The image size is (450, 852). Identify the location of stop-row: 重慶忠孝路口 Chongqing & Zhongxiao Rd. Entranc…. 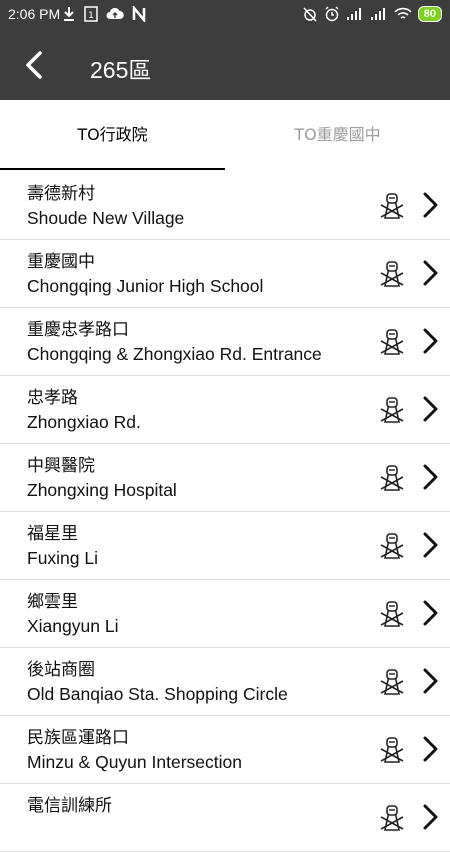
(225, 342).